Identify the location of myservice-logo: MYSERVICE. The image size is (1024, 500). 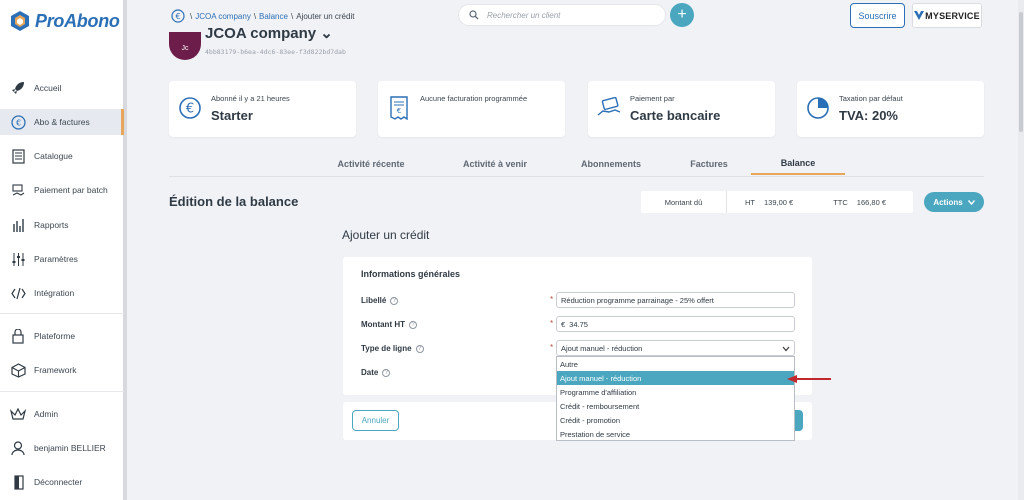
(947, 15).